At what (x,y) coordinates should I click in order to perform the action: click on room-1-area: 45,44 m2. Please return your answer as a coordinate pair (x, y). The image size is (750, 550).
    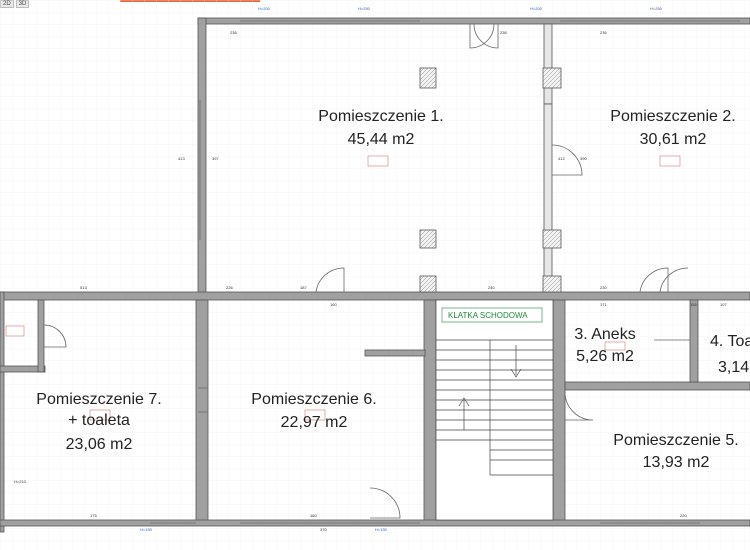
    Looking at the image, I should click on (381, 139).